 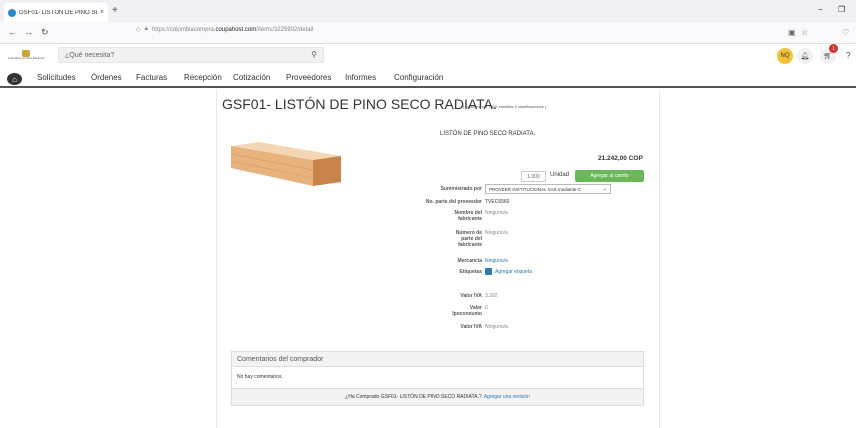 What do you see at coordinates (12, 12) in the screenshot?
I see `favicon-icon` at bounding box center [12, 12].